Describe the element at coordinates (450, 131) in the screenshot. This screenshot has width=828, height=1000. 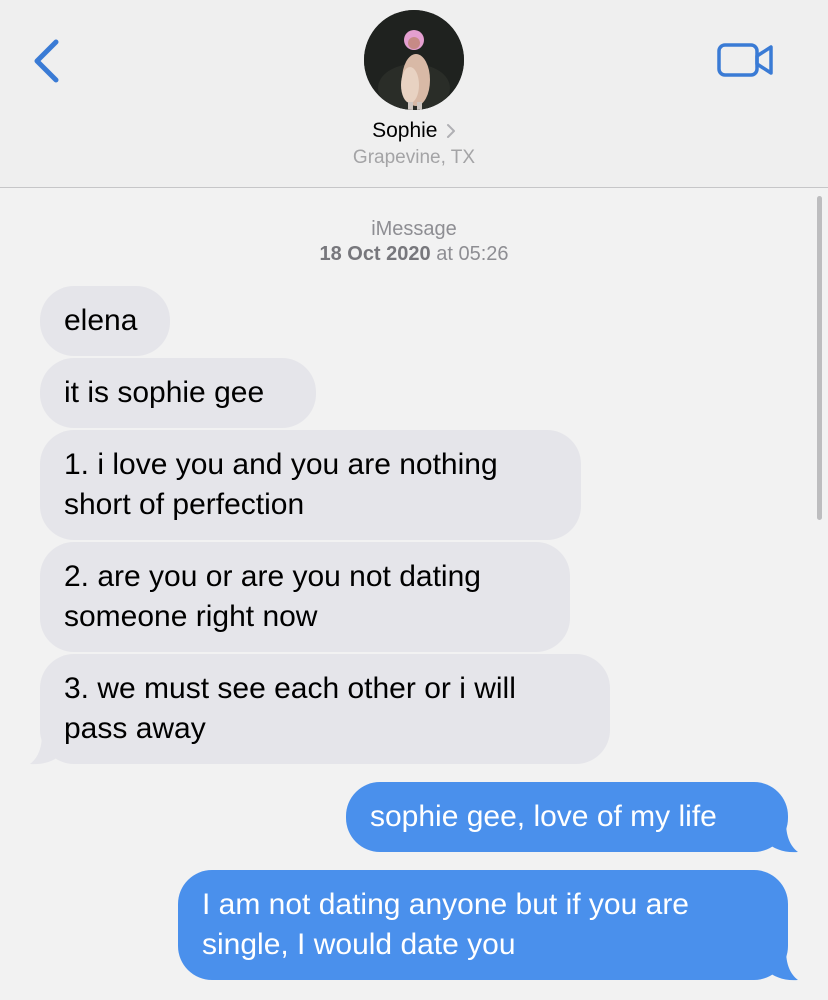
I see `chevron-right-icon` at that location.